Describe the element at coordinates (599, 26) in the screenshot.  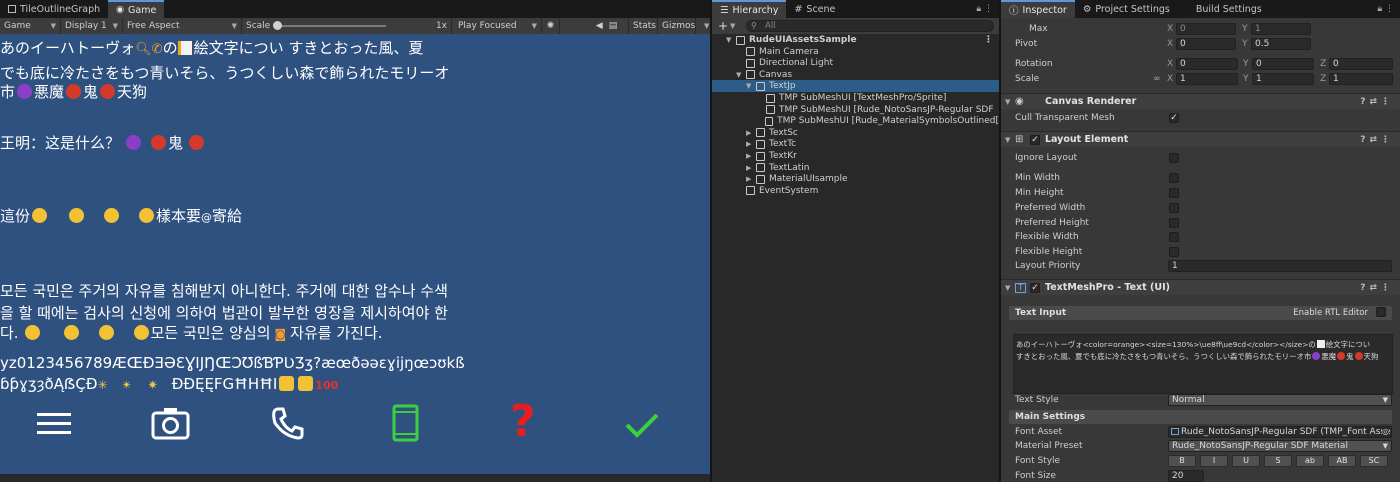
I see `speaker-icon: ◀` at that location.